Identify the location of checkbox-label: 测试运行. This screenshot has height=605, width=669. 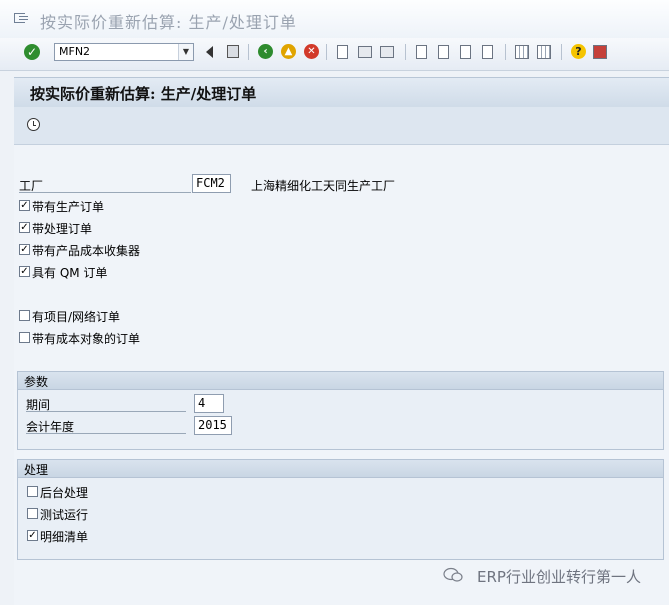
(64, 515).